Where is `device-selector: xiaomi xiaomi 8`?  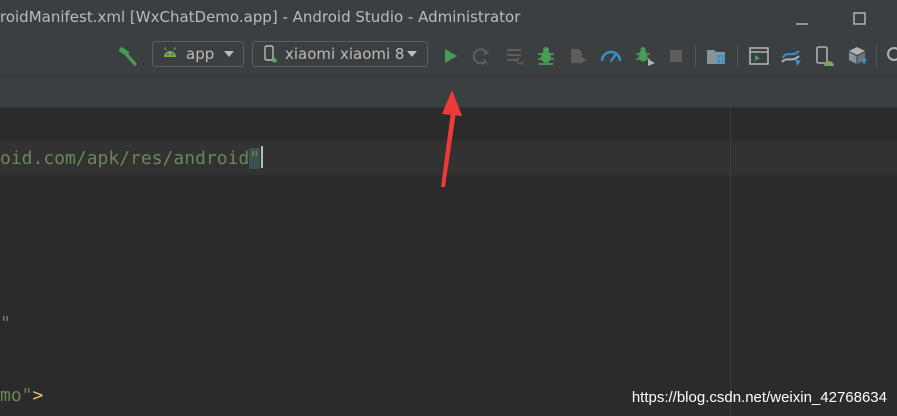
device-selector: xiaomi xiaomi 8 is located at coordinates (340, 54).